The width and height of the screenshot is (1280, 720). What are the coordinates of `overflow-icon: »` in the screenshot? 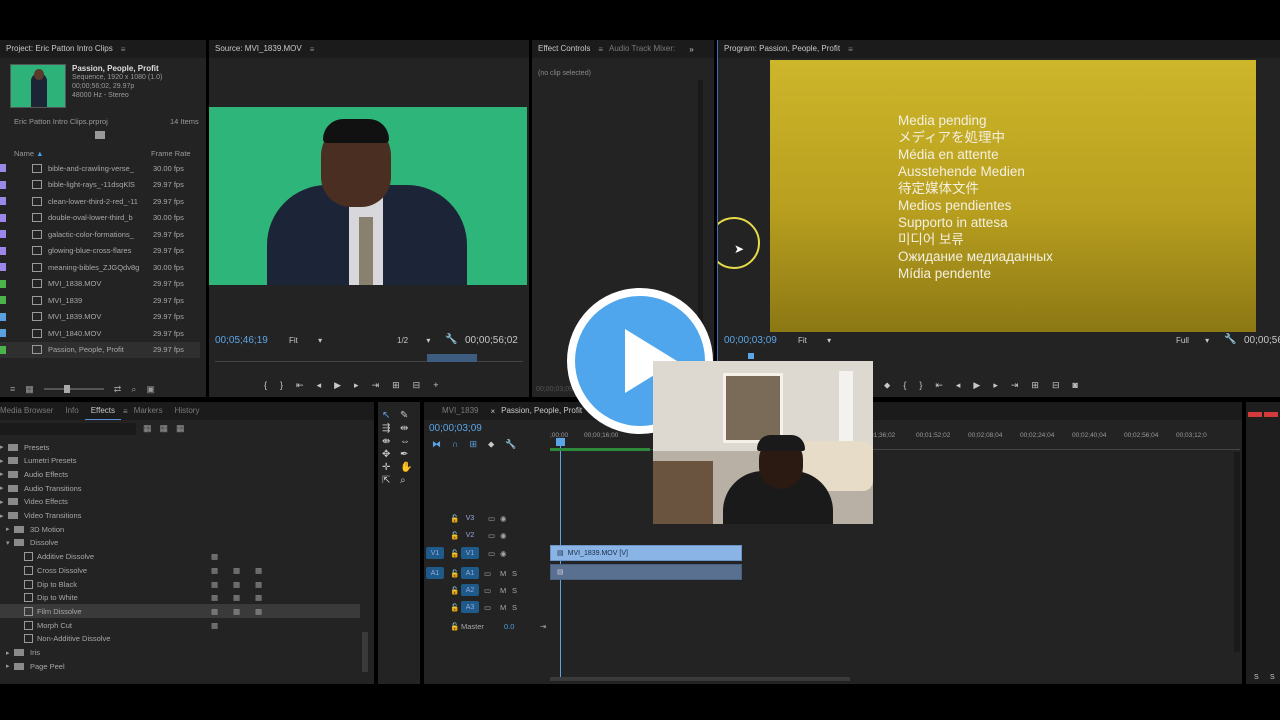 It's located at (691, 49).